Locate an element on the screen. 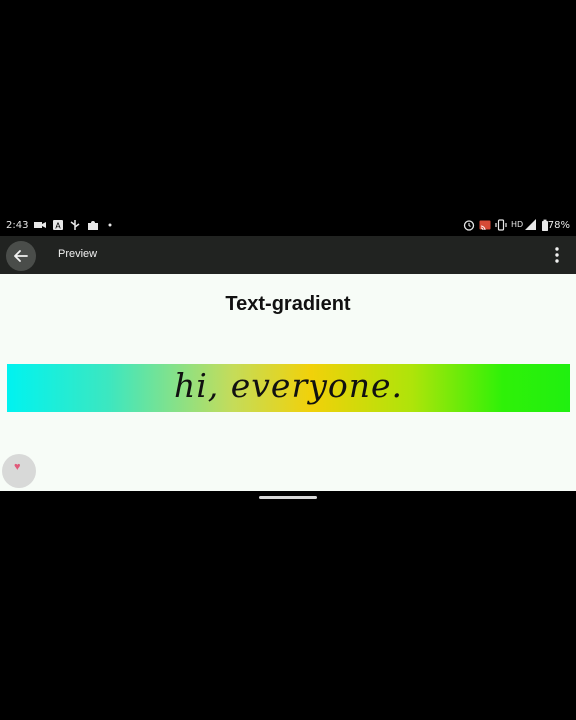 Image resolution: width=576 pixels, height=720 pixels. cast-icon is located at coordinates (485, 225).